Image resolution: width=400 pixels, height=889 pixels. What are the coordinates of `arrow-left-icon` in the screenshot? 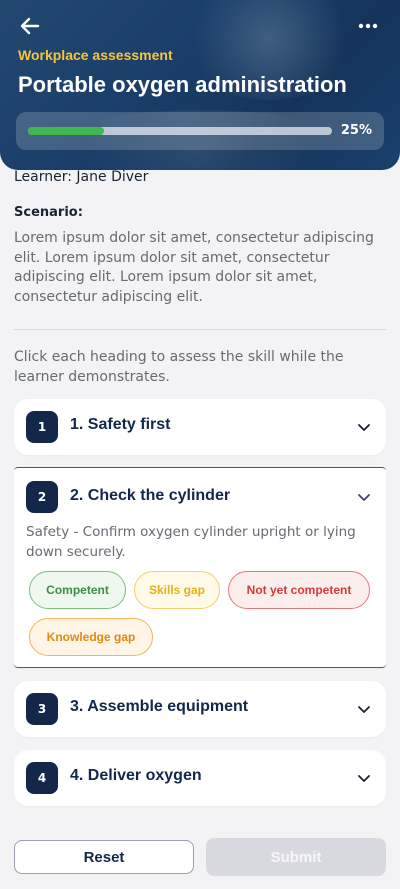 It's located at (30, 26).